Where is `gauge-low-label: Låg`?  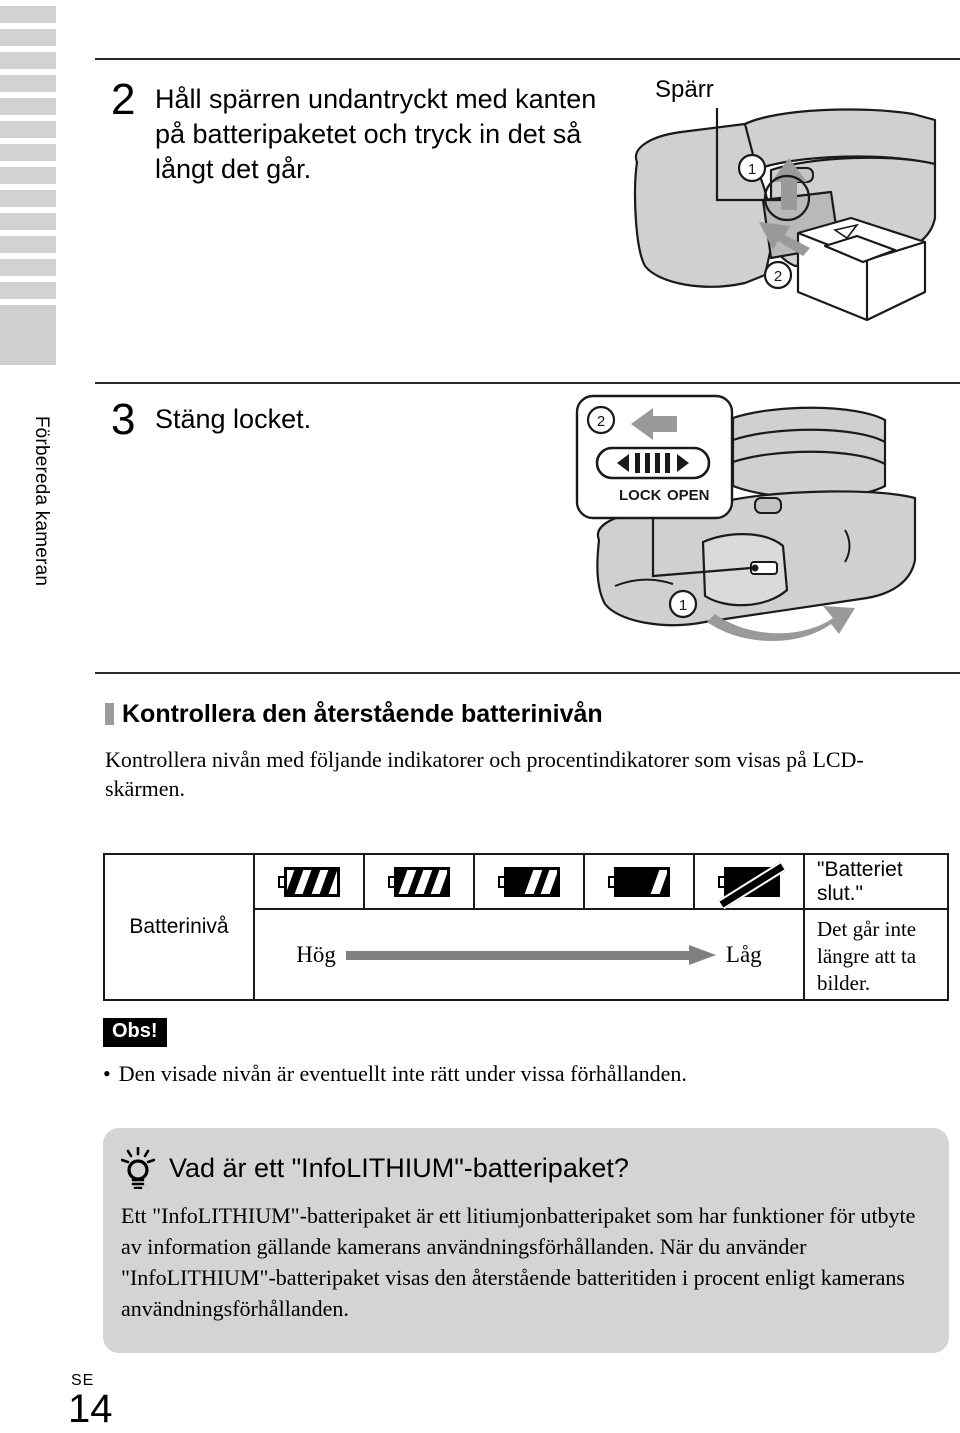
gauge-low-label: Låg is located at coordinates (743, 954).